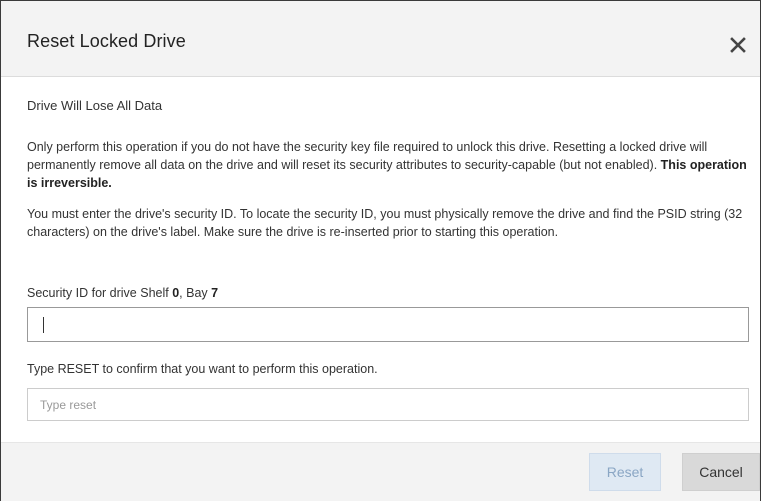  I want to click on security-id-input, so click(388, 324).